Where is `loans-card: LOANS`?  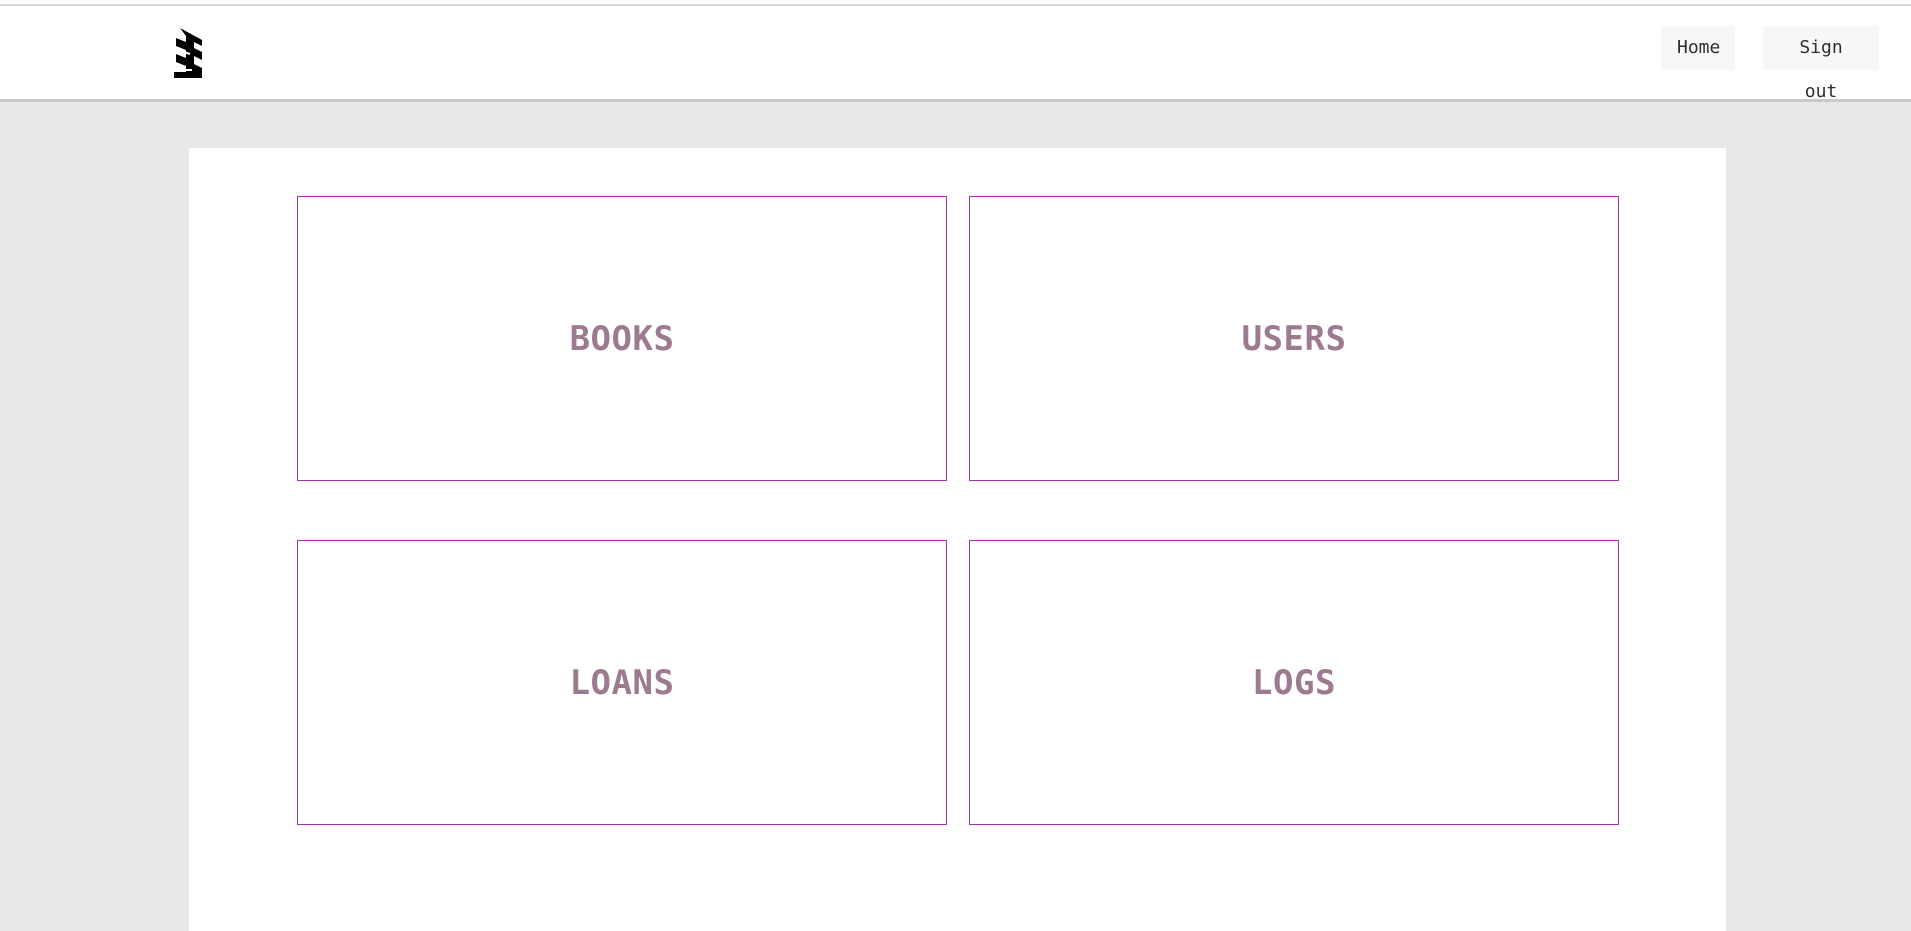
loans-card: LOANS is located at coordinates (622, 682).